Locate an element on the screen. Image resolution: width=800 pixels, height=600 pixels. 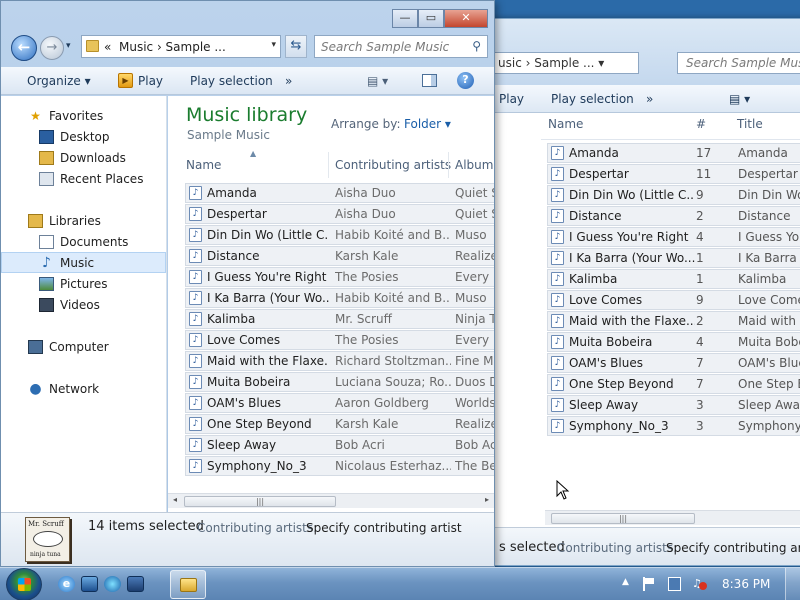
show-desktop-quicklaunch-icon is located at coordinates (89, 584).